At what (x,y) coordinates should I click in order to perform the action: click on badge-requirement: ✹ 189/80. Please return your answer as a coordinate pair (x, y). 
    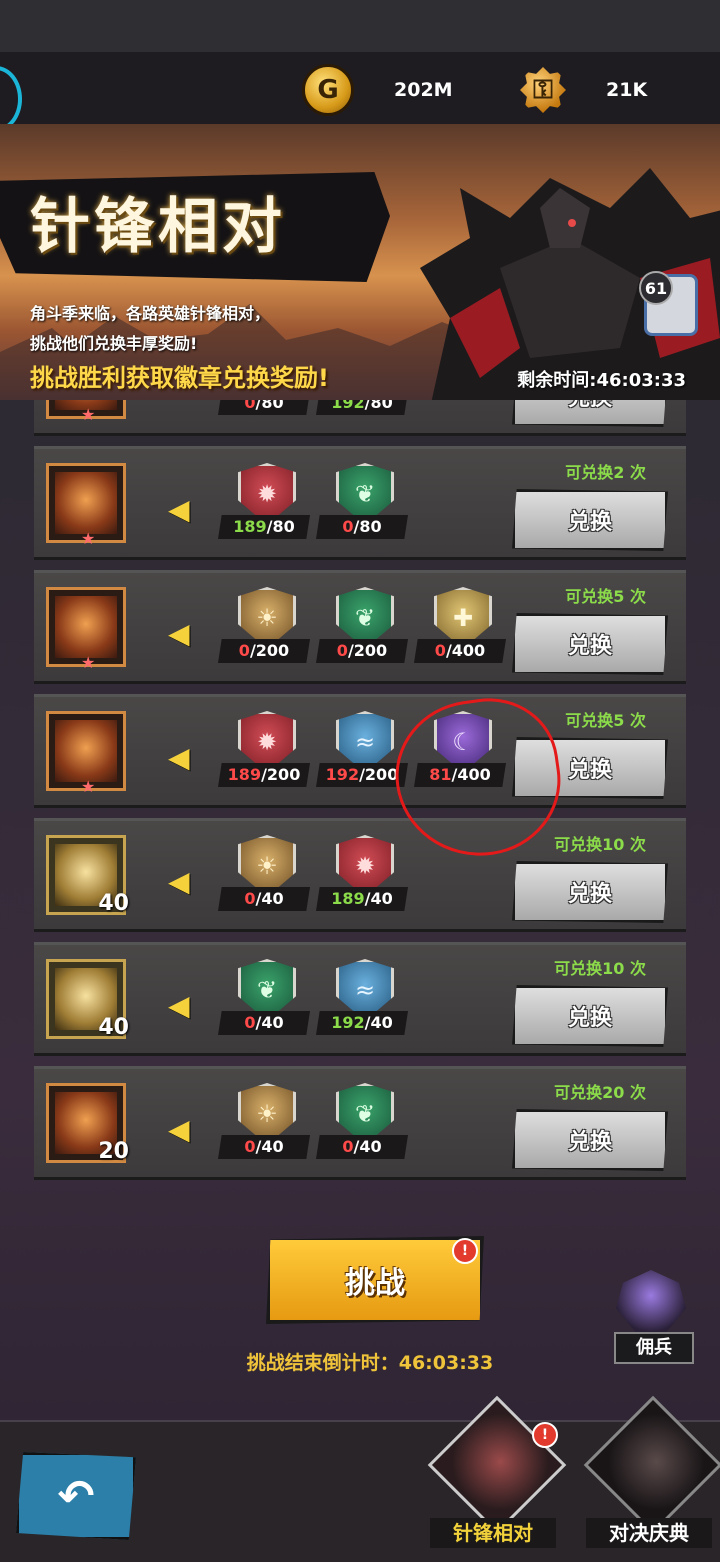
    Looking at the image, I should click on (264, 502).